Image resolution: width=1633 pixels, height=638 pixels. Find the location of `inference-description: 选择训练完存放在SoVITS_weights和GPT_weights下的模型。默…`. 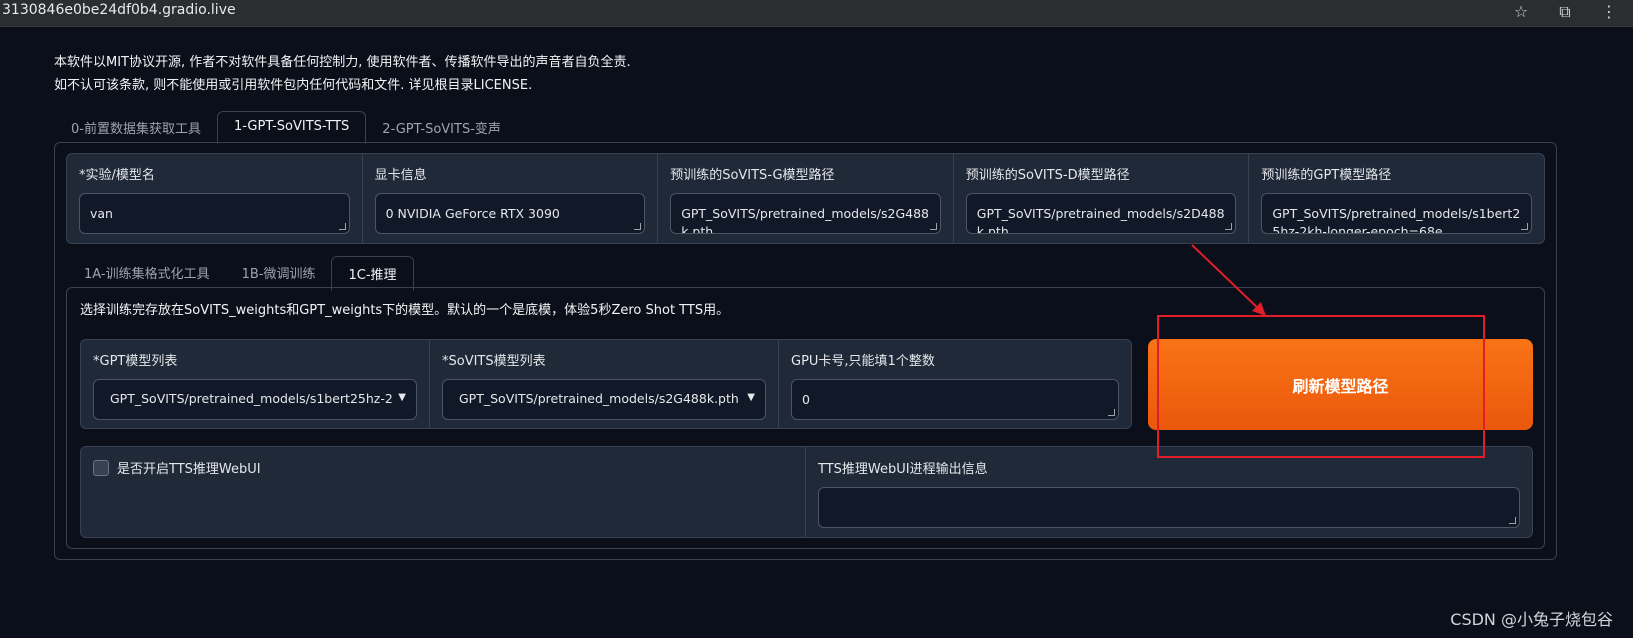

inference-description: 选择训练完存放在SoVITS_weights和GPT_weights下的模型。默… is located at coordinates (405, 310).